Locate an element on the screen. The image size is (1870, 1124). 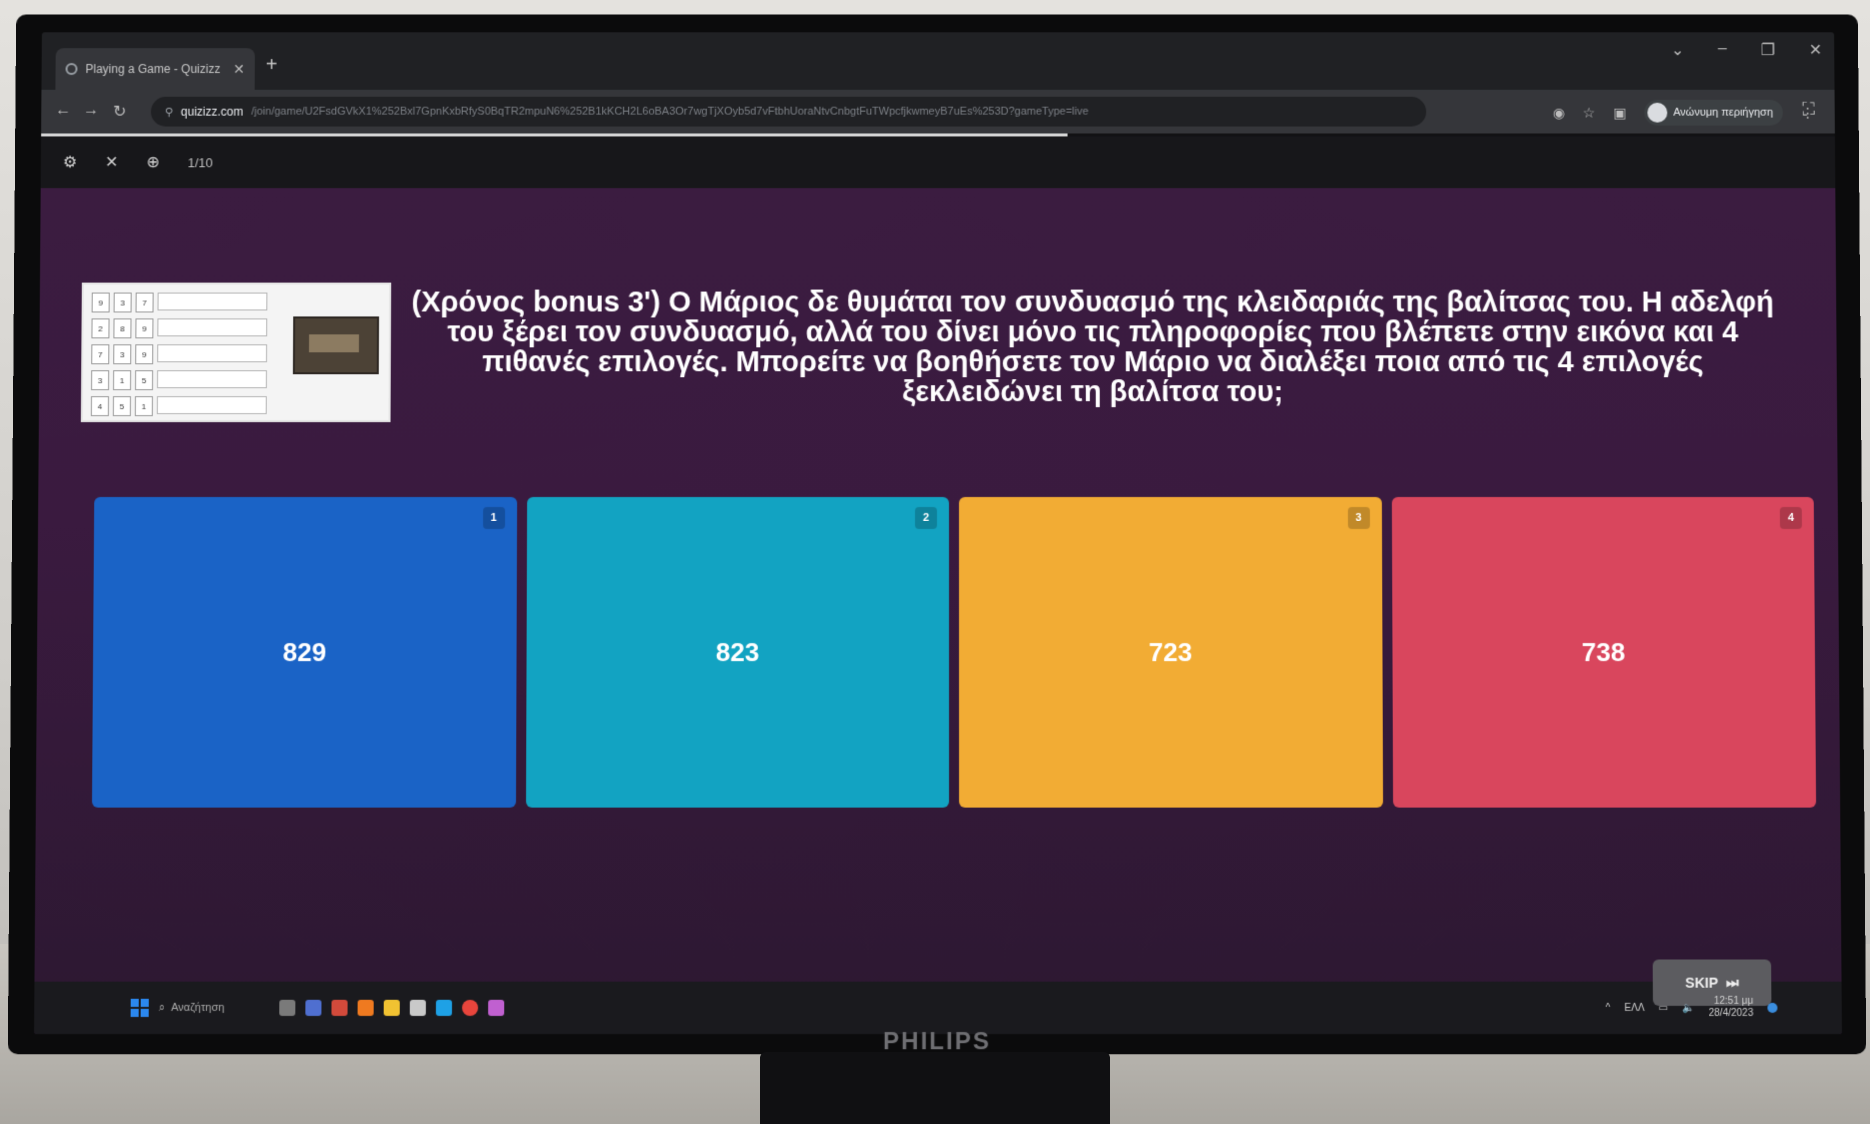
option-number: 1 is located at coordinates (493, 518).